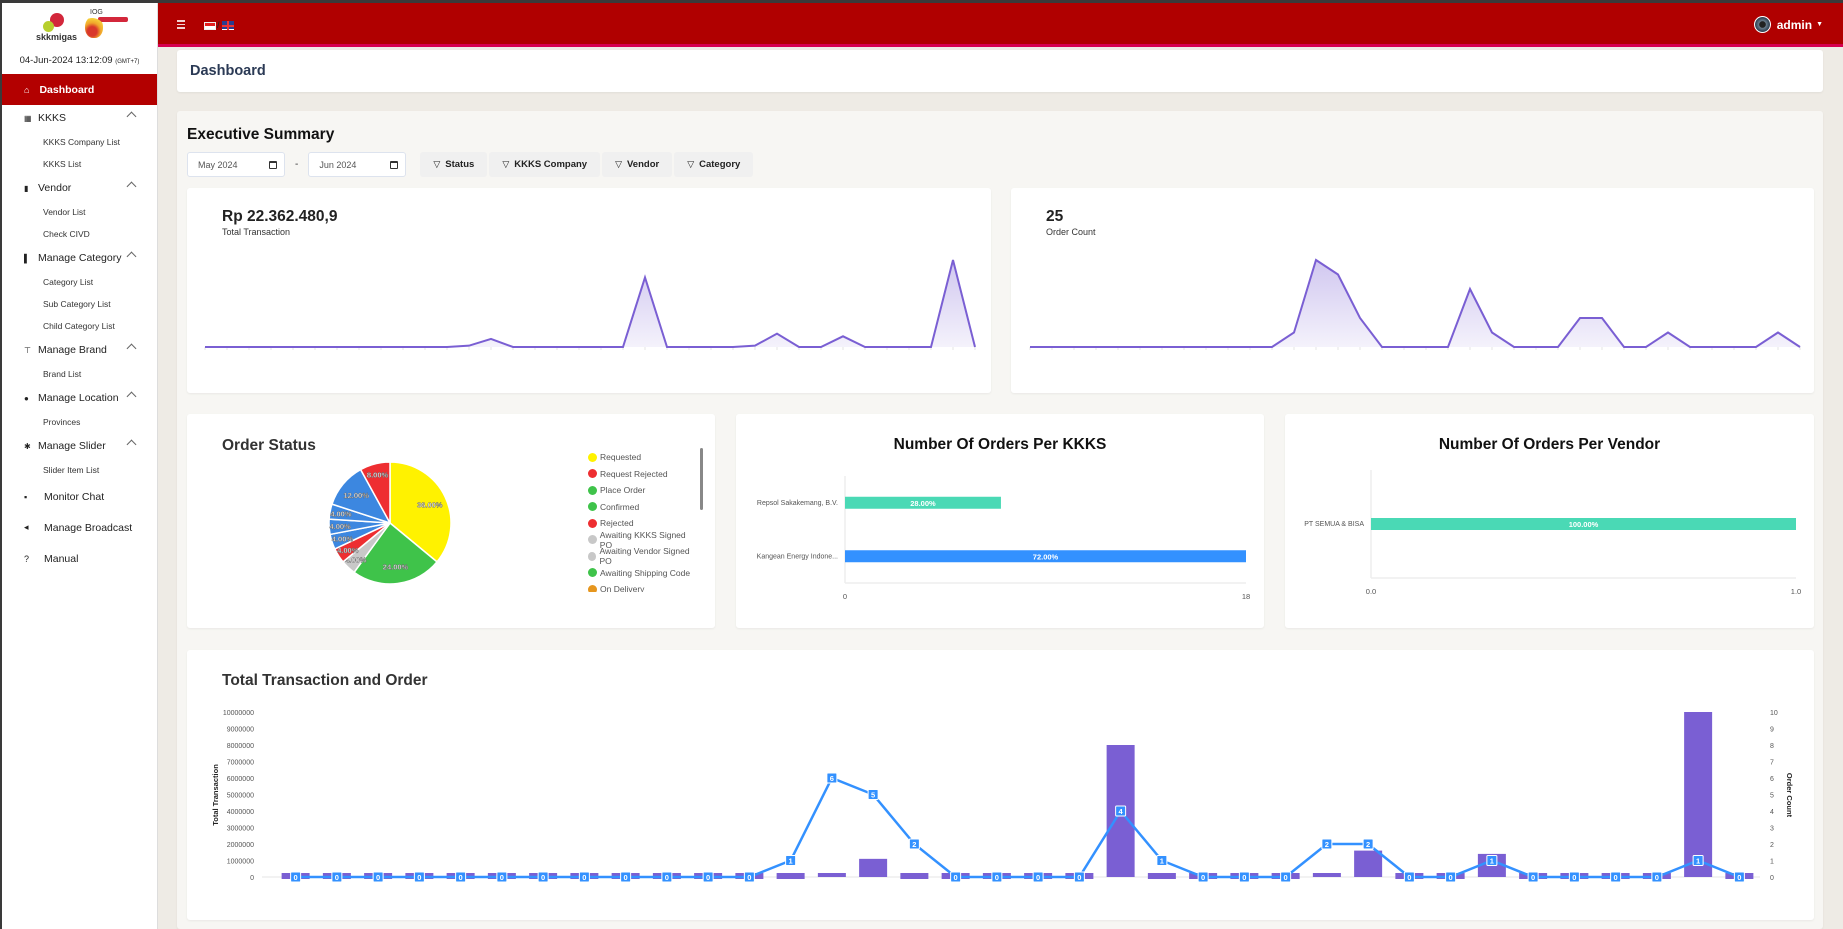 The image size is (1843, 929). I want to click on sidebar-item-vendor-list: Vendor List, so click(79, 212).